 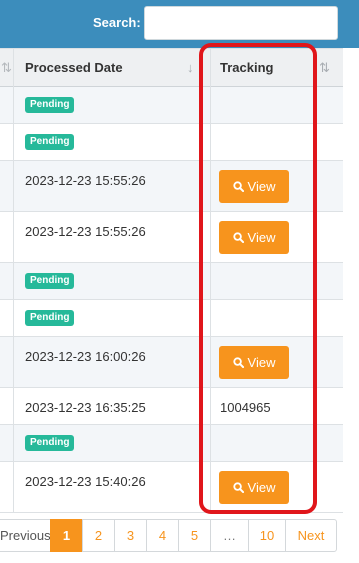 I want to click on search-label: Search:, so click(x=117, y=22).